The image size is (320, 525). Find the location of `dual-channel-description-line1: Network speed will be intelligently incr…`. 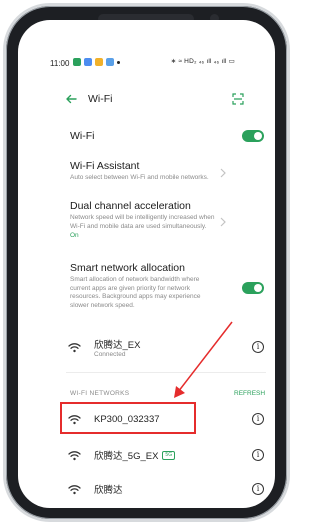

dual-channel-description-line1: Network speed will be intelligently incr… is located at coordinates (142, 217).